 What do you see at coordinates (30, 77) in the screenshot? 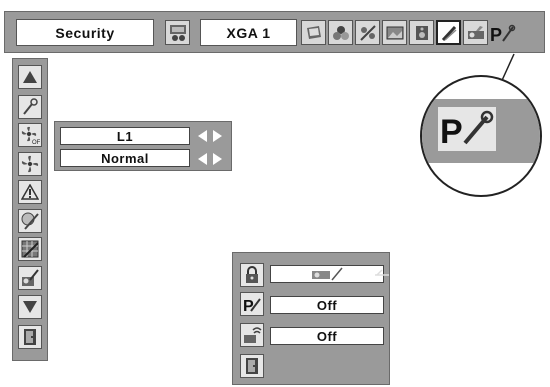
I see `up-arrow-icon` at bounding box center [30, 77].